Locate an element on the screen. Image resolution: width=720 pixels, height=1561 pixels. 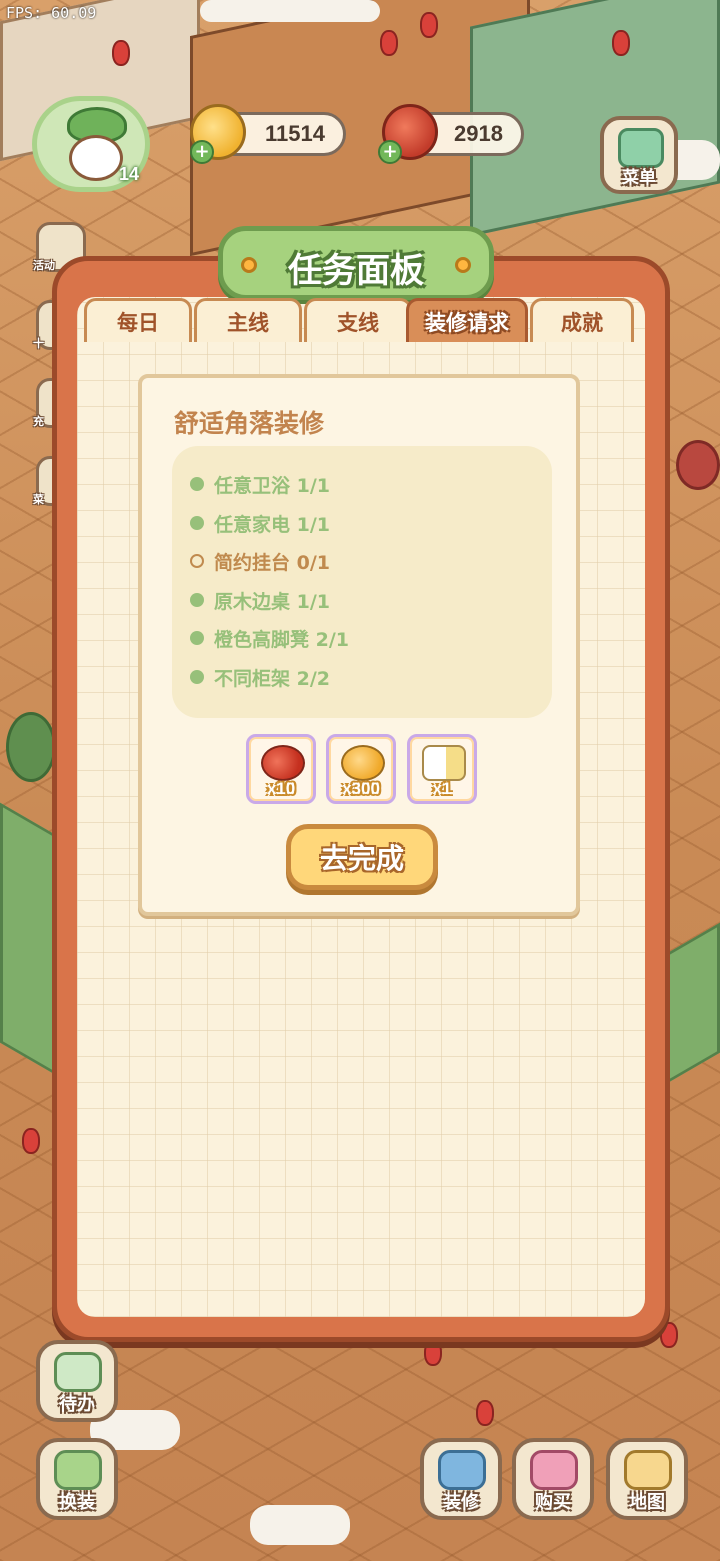
requirement-item: 原木边桌 1/1 is located at coordinates (260, 600).